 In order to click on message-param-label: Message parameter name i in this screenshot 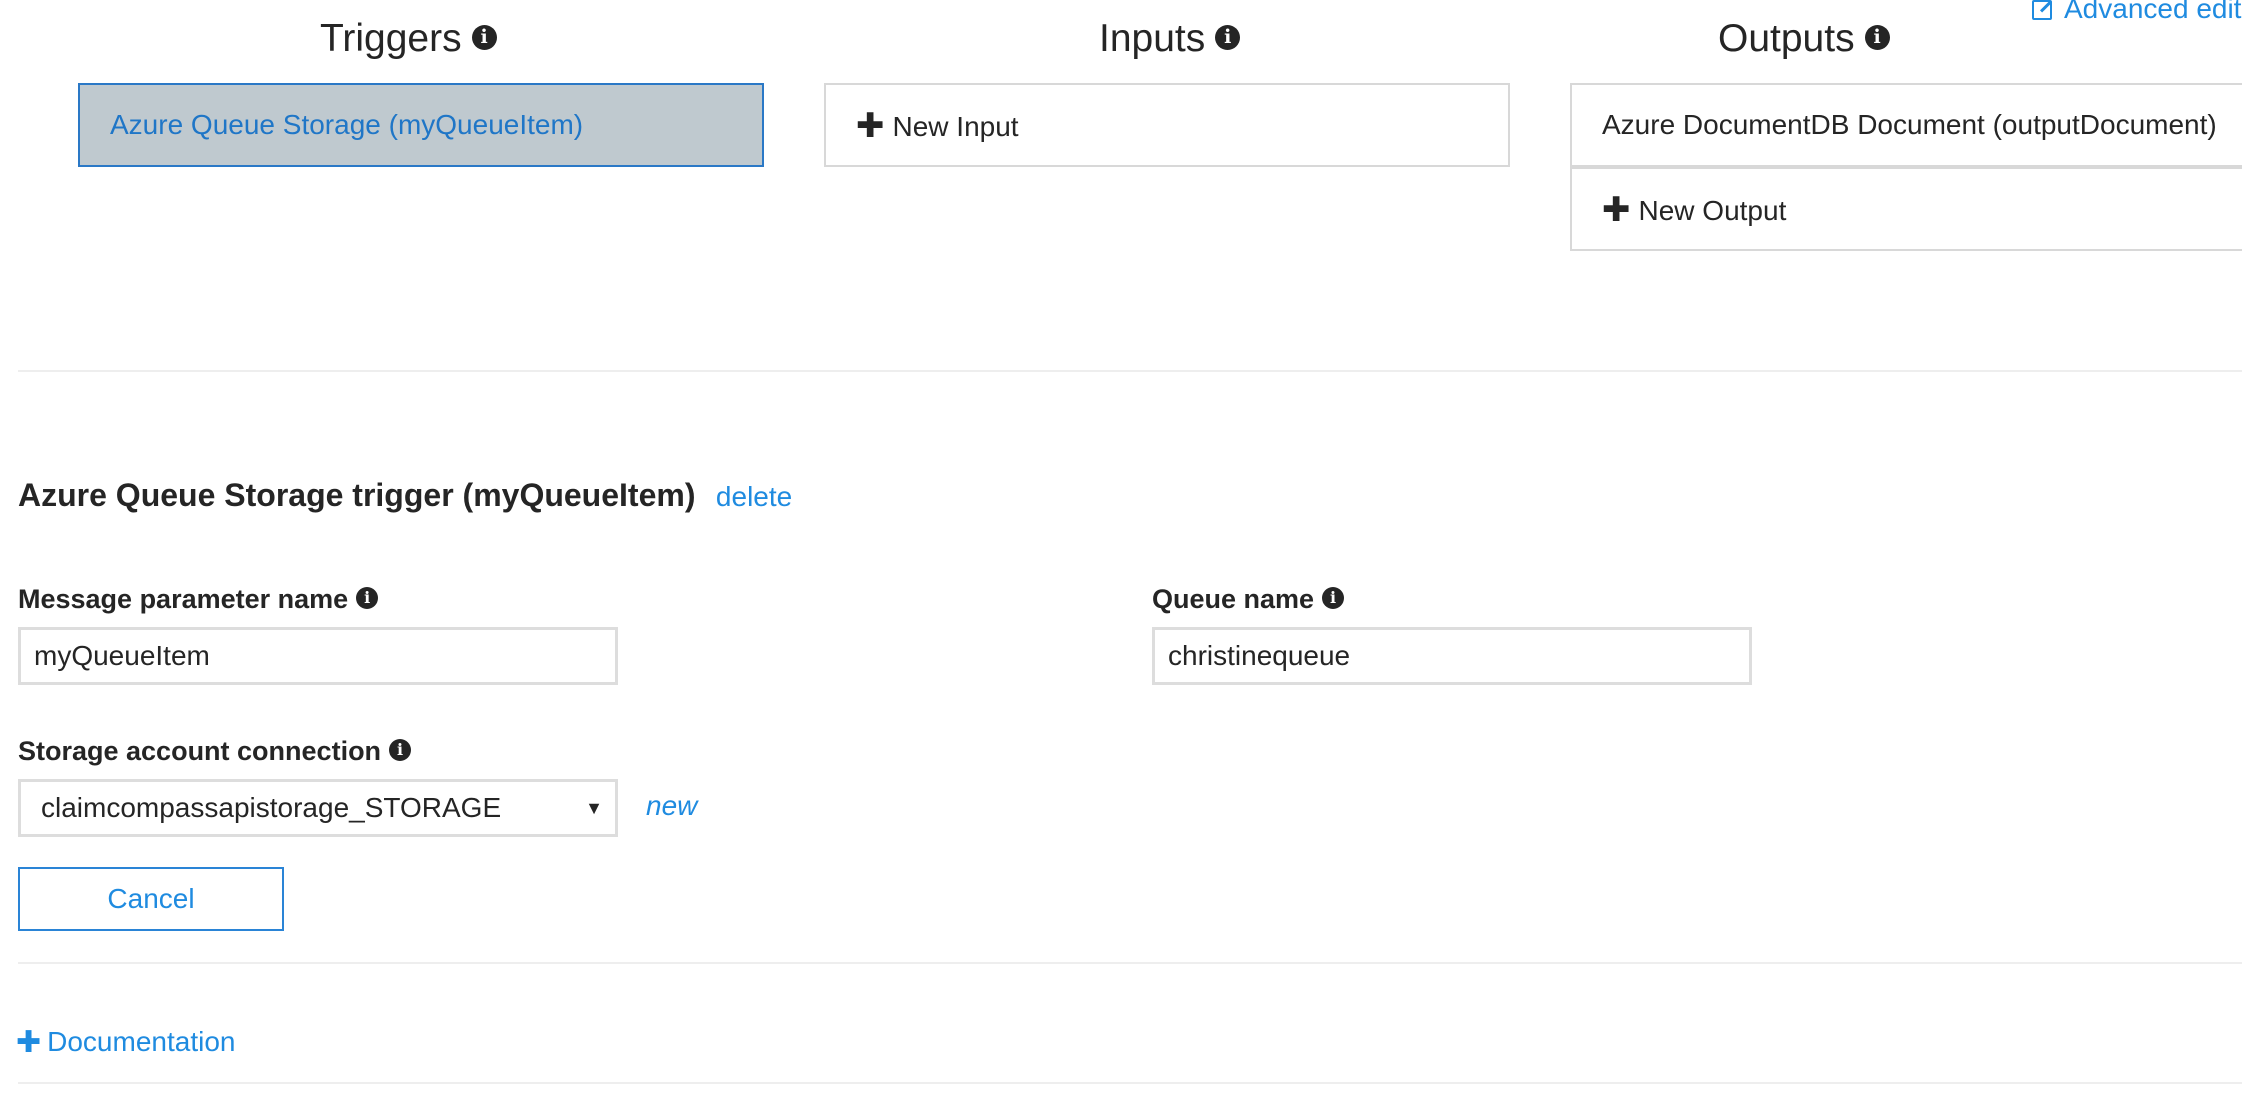, I will do `click(198, 599)`.